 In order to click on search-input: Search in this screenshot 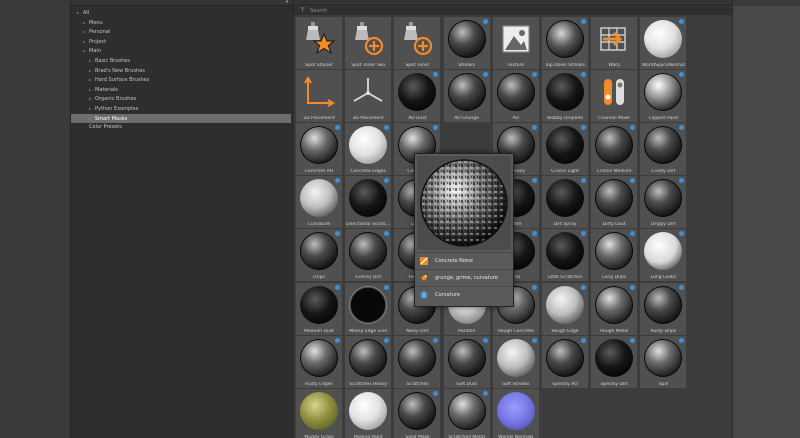, I will do `click(318, 11)`.